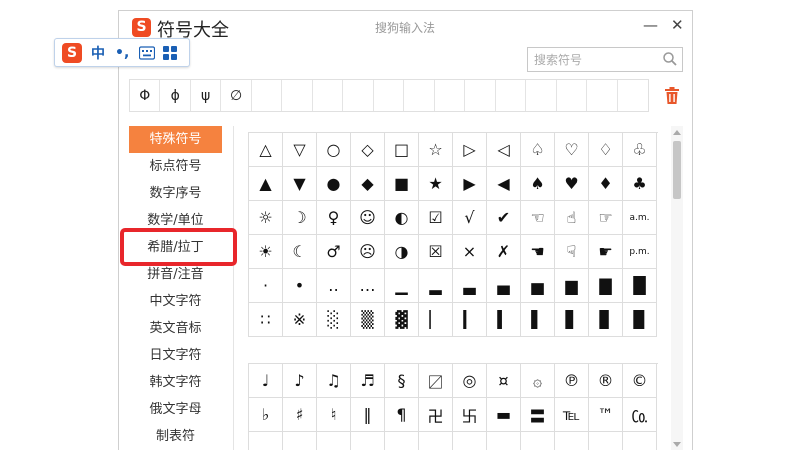 The height and width of the screenshot is (450, 800). What do you see at coordinates (538, 218) in the screenshot?
I see `symbol-cell: ☜` at bounding box center [538, 218].